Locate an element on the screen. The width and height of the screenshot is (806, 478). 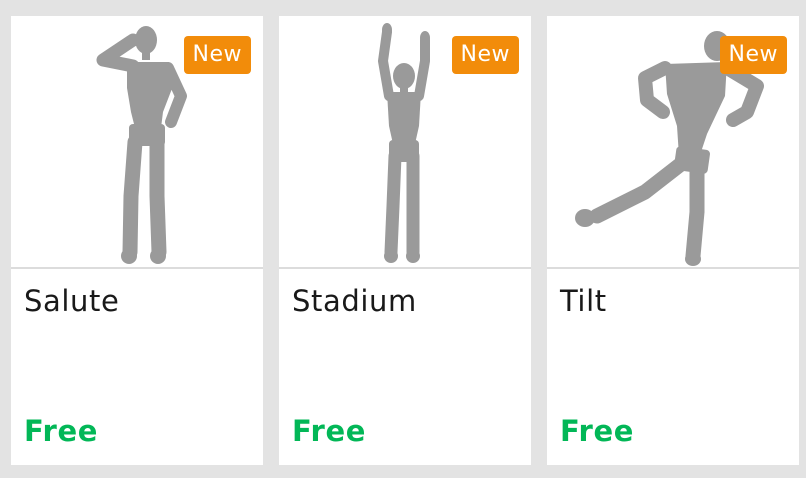
item-name: Tilt is located at coordinates (583, 301).